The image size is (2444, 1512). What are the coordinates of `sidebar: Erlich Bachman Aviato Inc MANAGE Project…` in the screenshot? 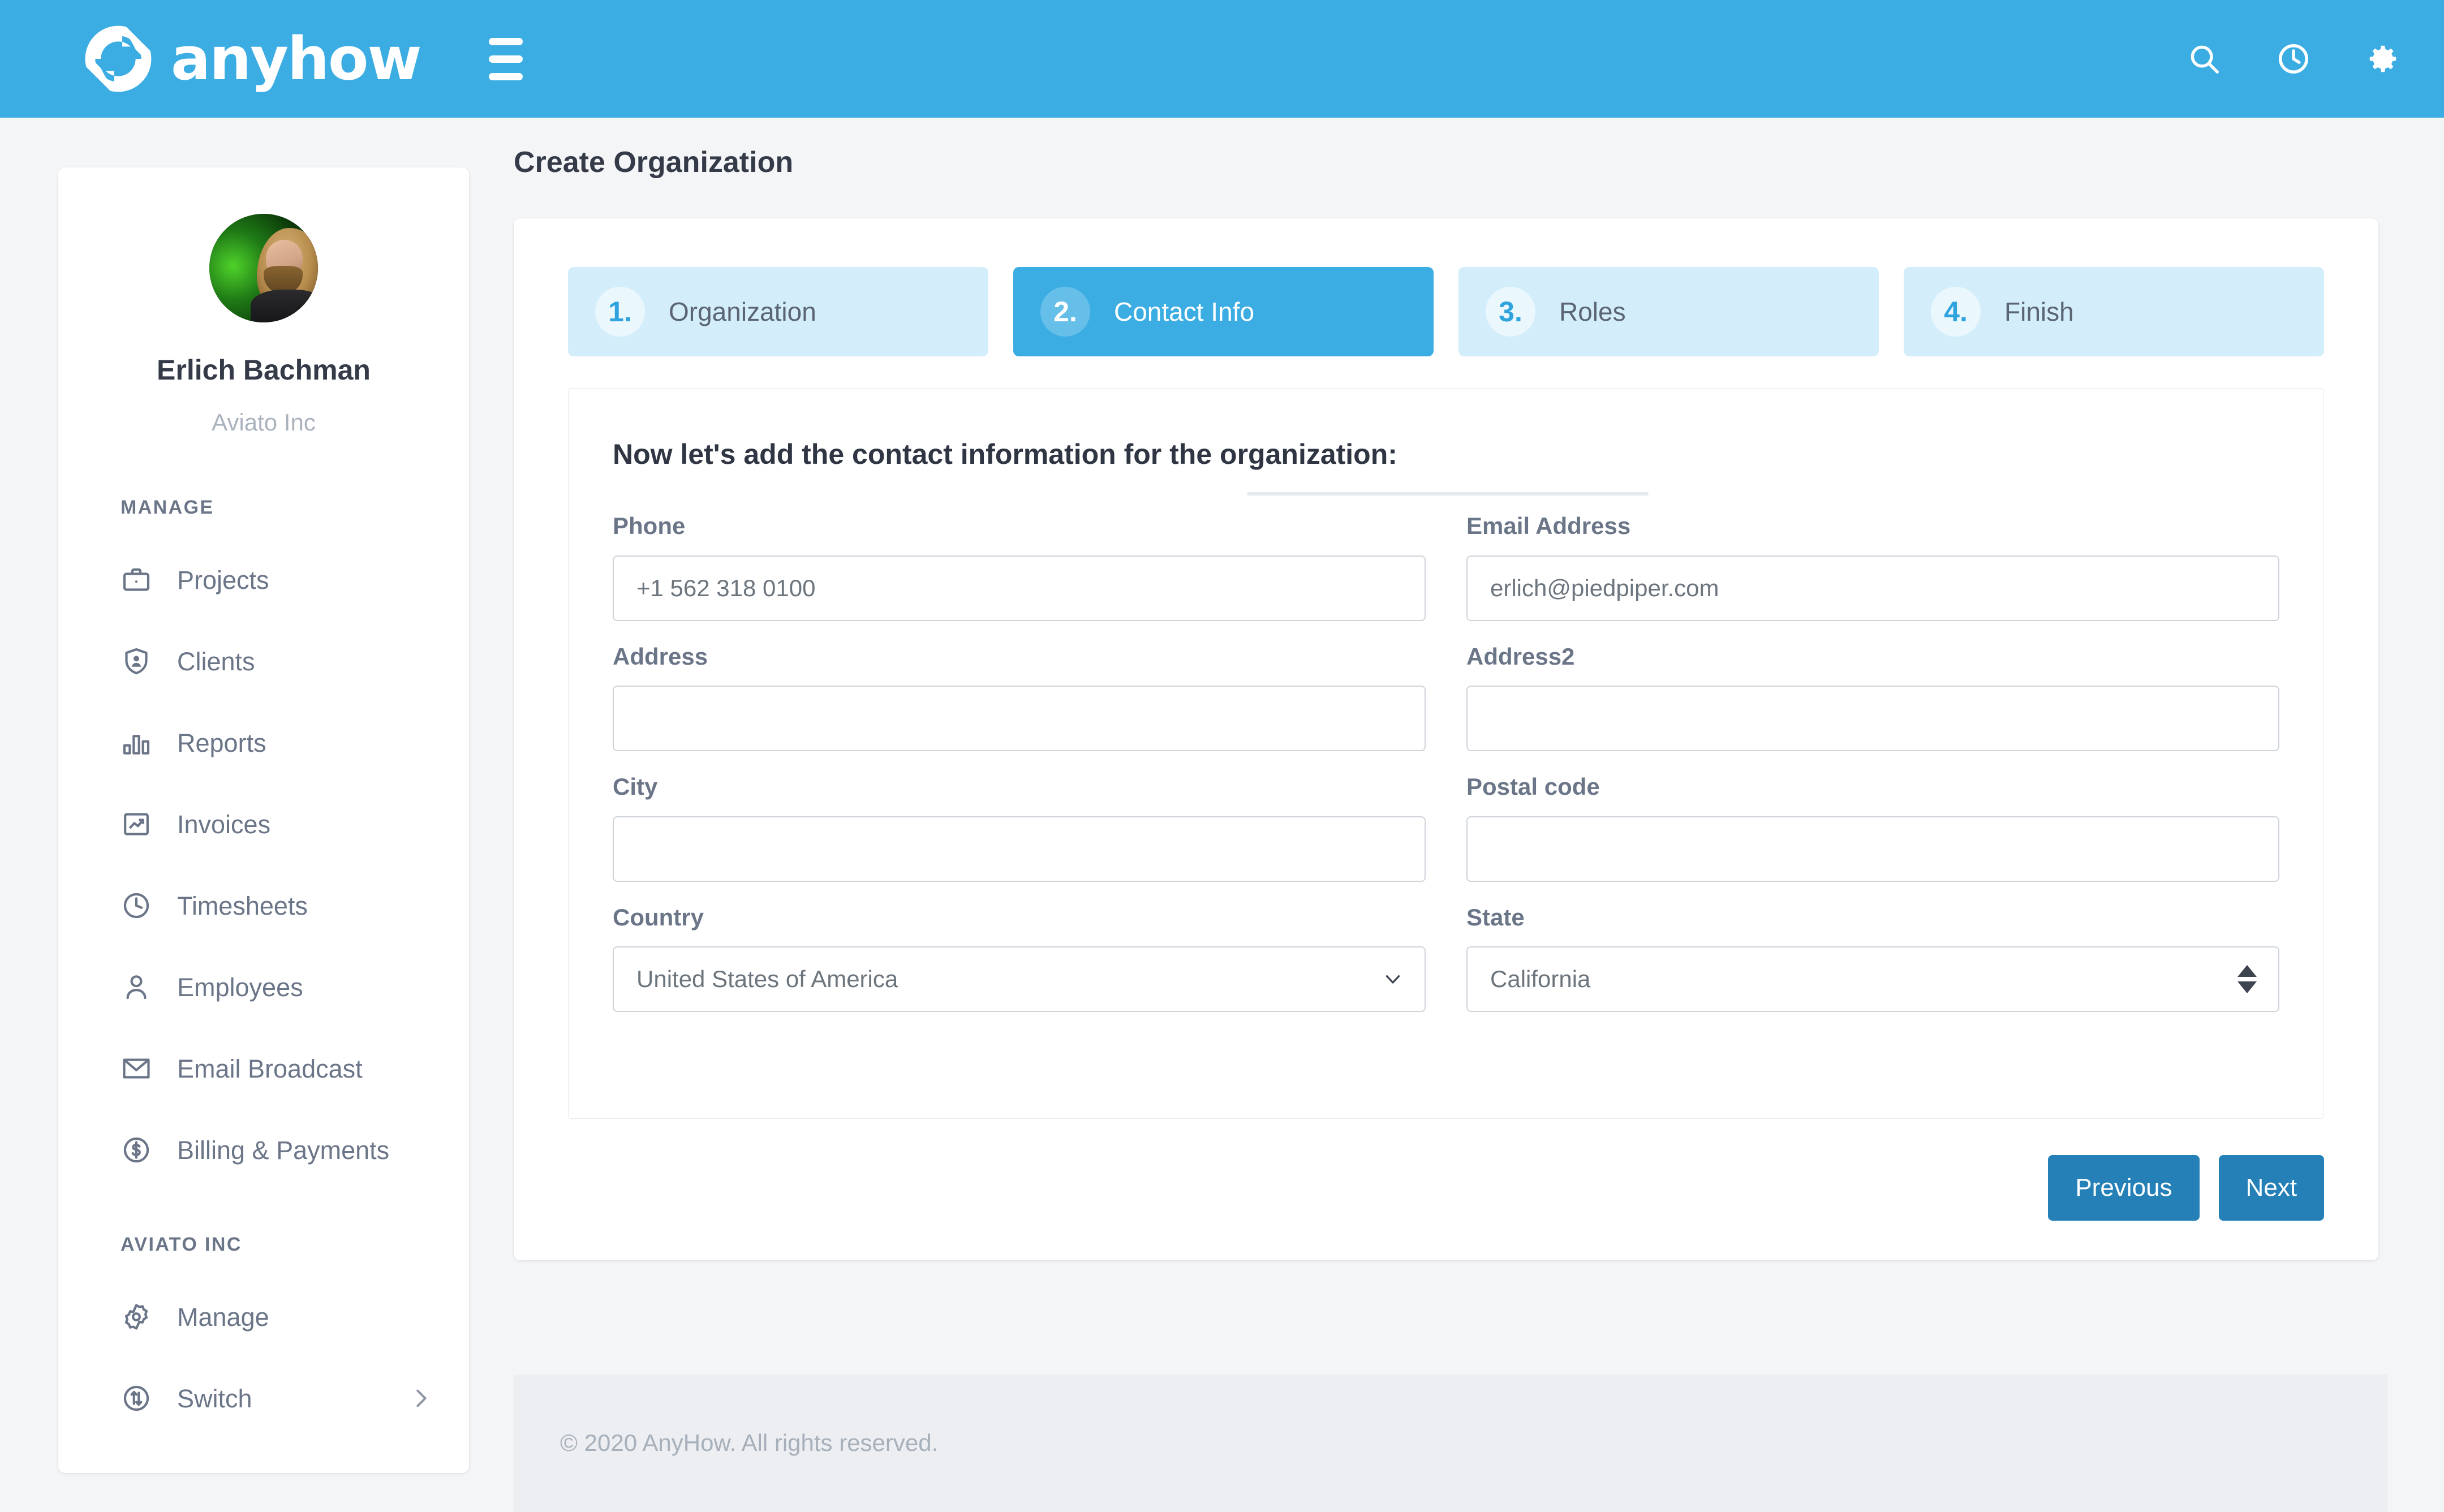 It's located at (263, 820).